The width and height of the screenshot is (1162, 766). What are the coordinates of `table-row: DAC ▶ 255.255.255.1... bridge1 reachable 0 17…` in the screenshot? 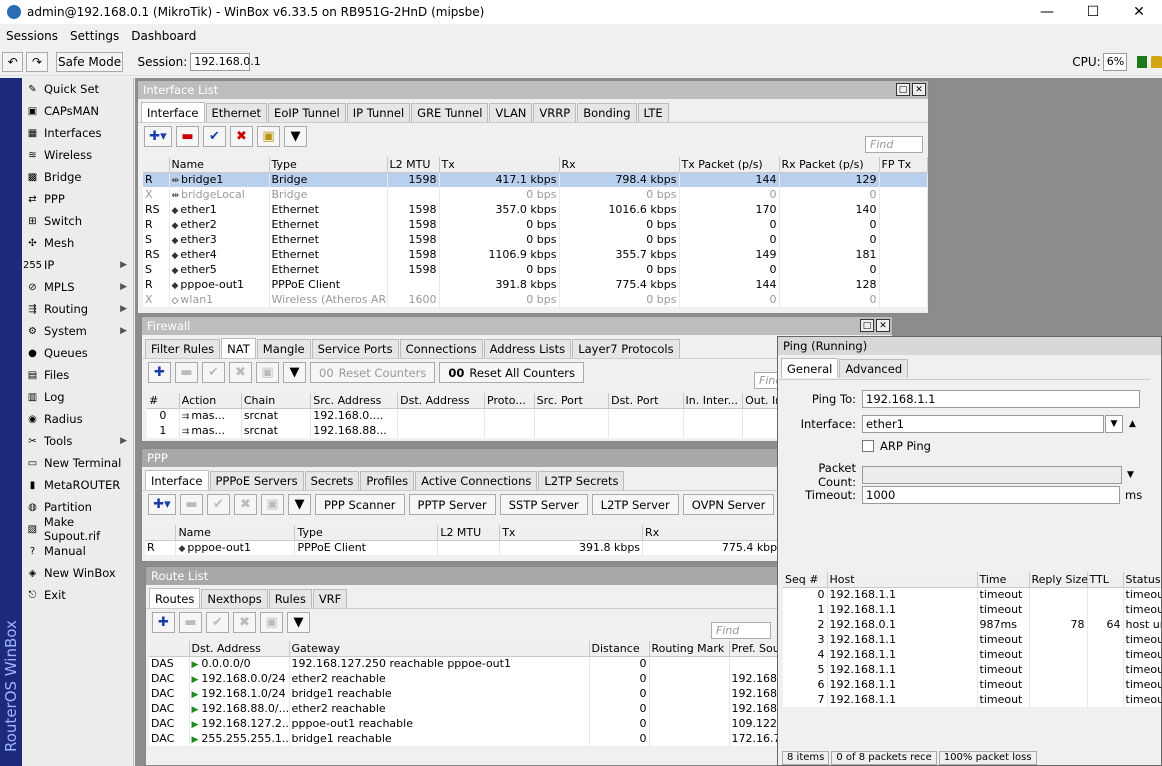 It's located at (499, 738).